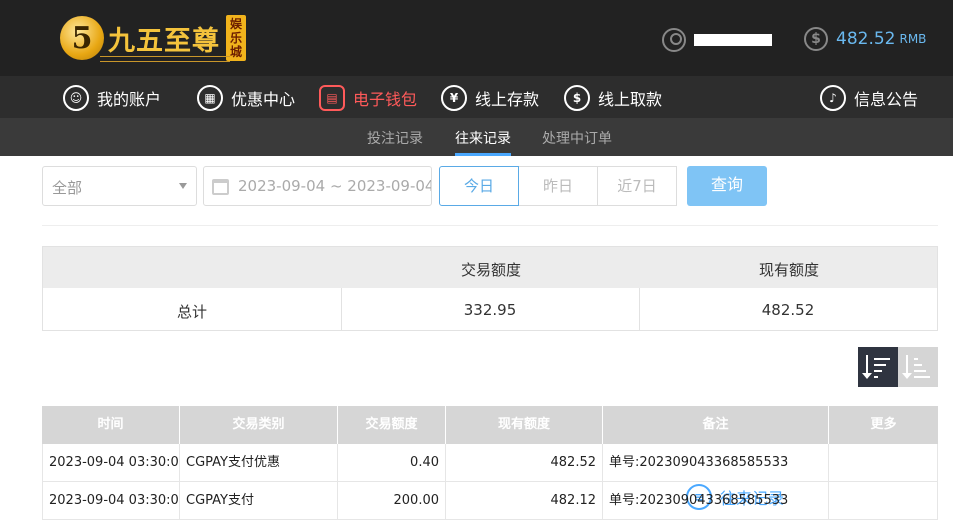 The width and height of the screenshot is (953, 520). Describe the element at coordinates (210, 98) in the screenshot. I see `gift-icon: ▦` at that location.